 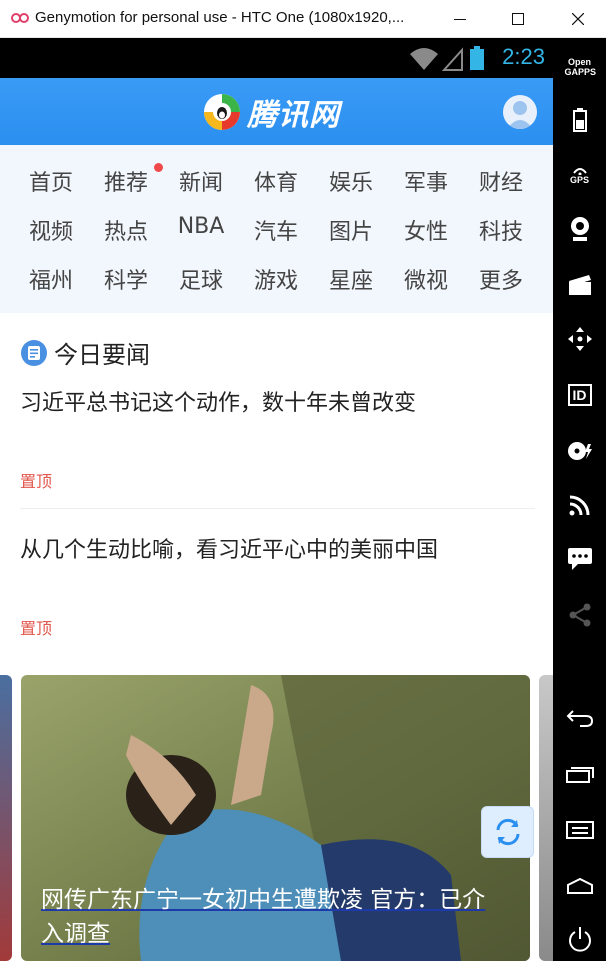 I want to click on nav-item-xinwen: 新闻, so click(x=201, y=181).